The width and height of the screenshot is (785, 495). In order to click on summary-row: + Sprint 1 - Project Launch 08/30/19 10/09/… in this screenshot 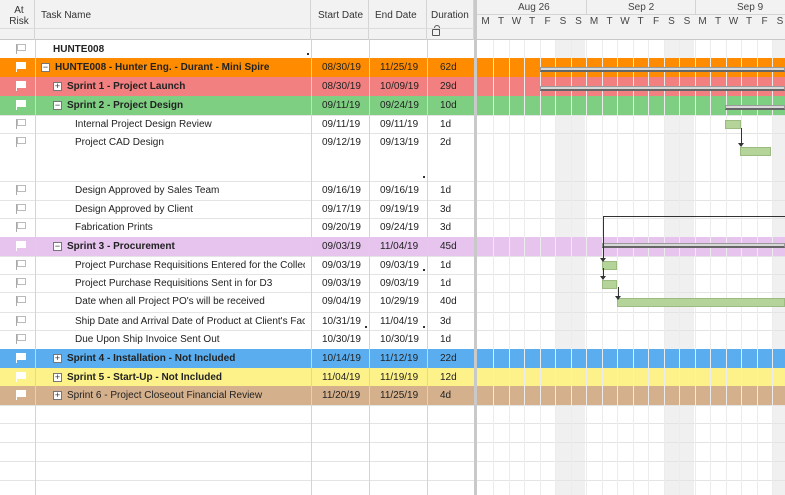, I will do `click(237, 86)`.